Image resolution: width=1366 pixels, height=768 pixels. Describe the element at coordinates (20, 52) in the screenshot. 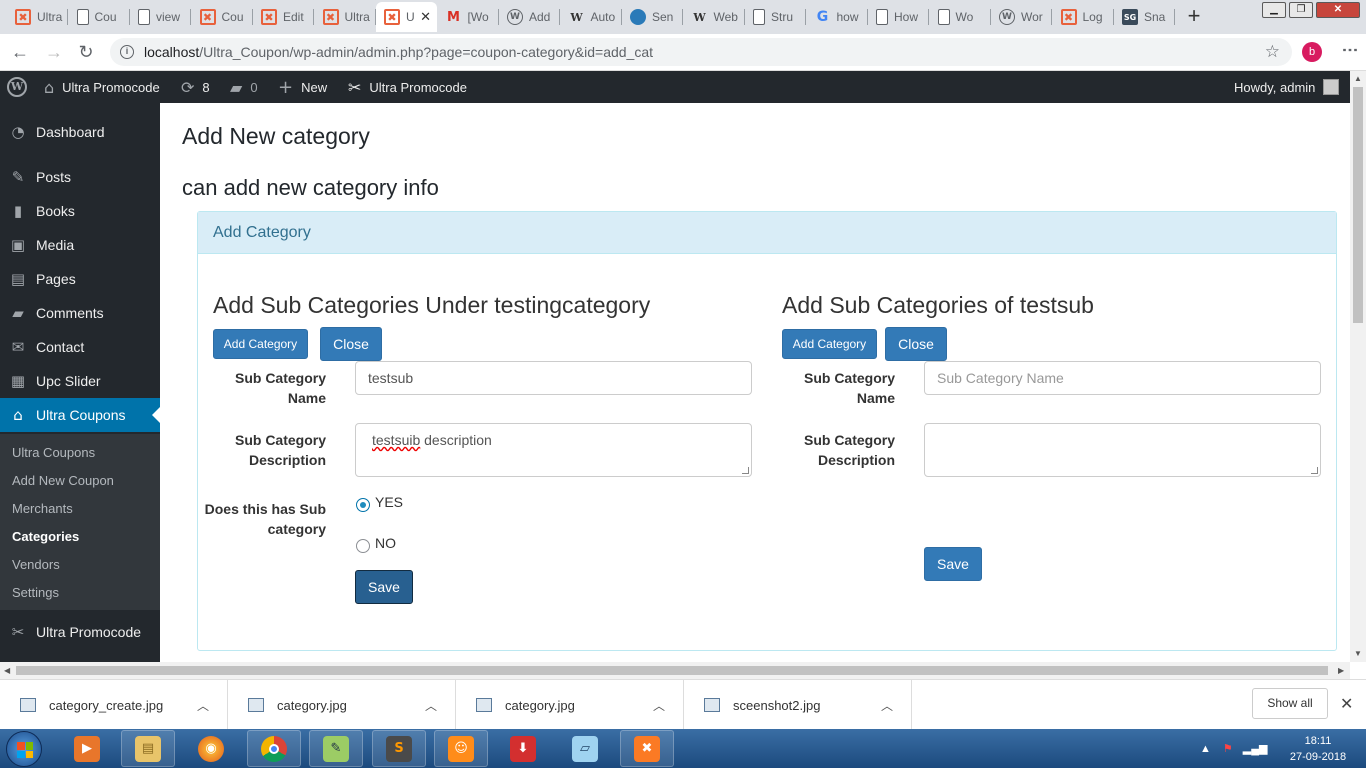

I see `back-icon: ←` at that location.